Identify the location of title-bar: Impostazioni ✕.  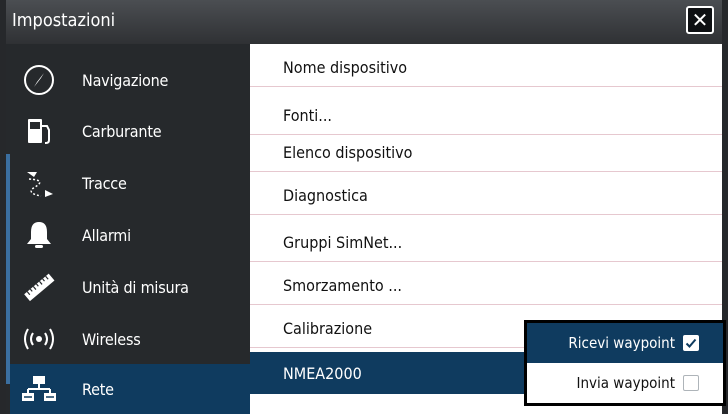
(364, 22).